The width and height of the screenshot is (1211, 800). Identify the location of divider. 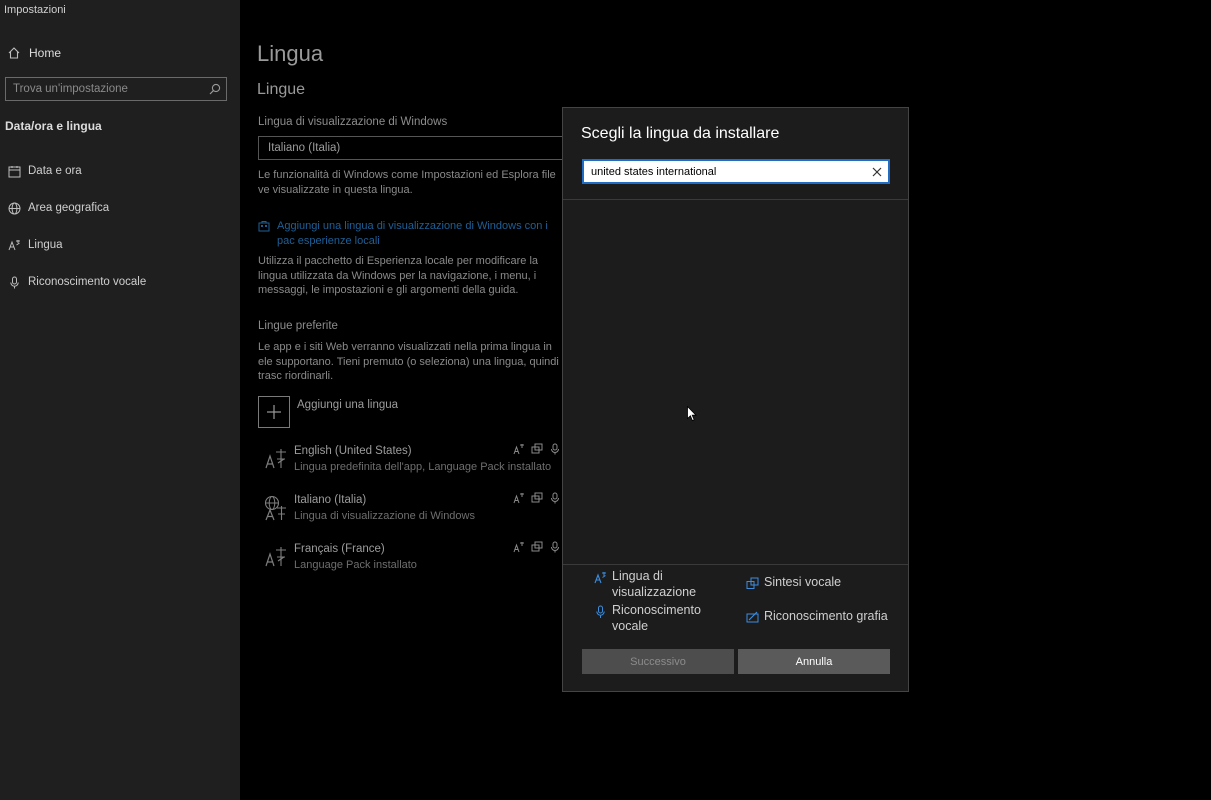
(735, 564).